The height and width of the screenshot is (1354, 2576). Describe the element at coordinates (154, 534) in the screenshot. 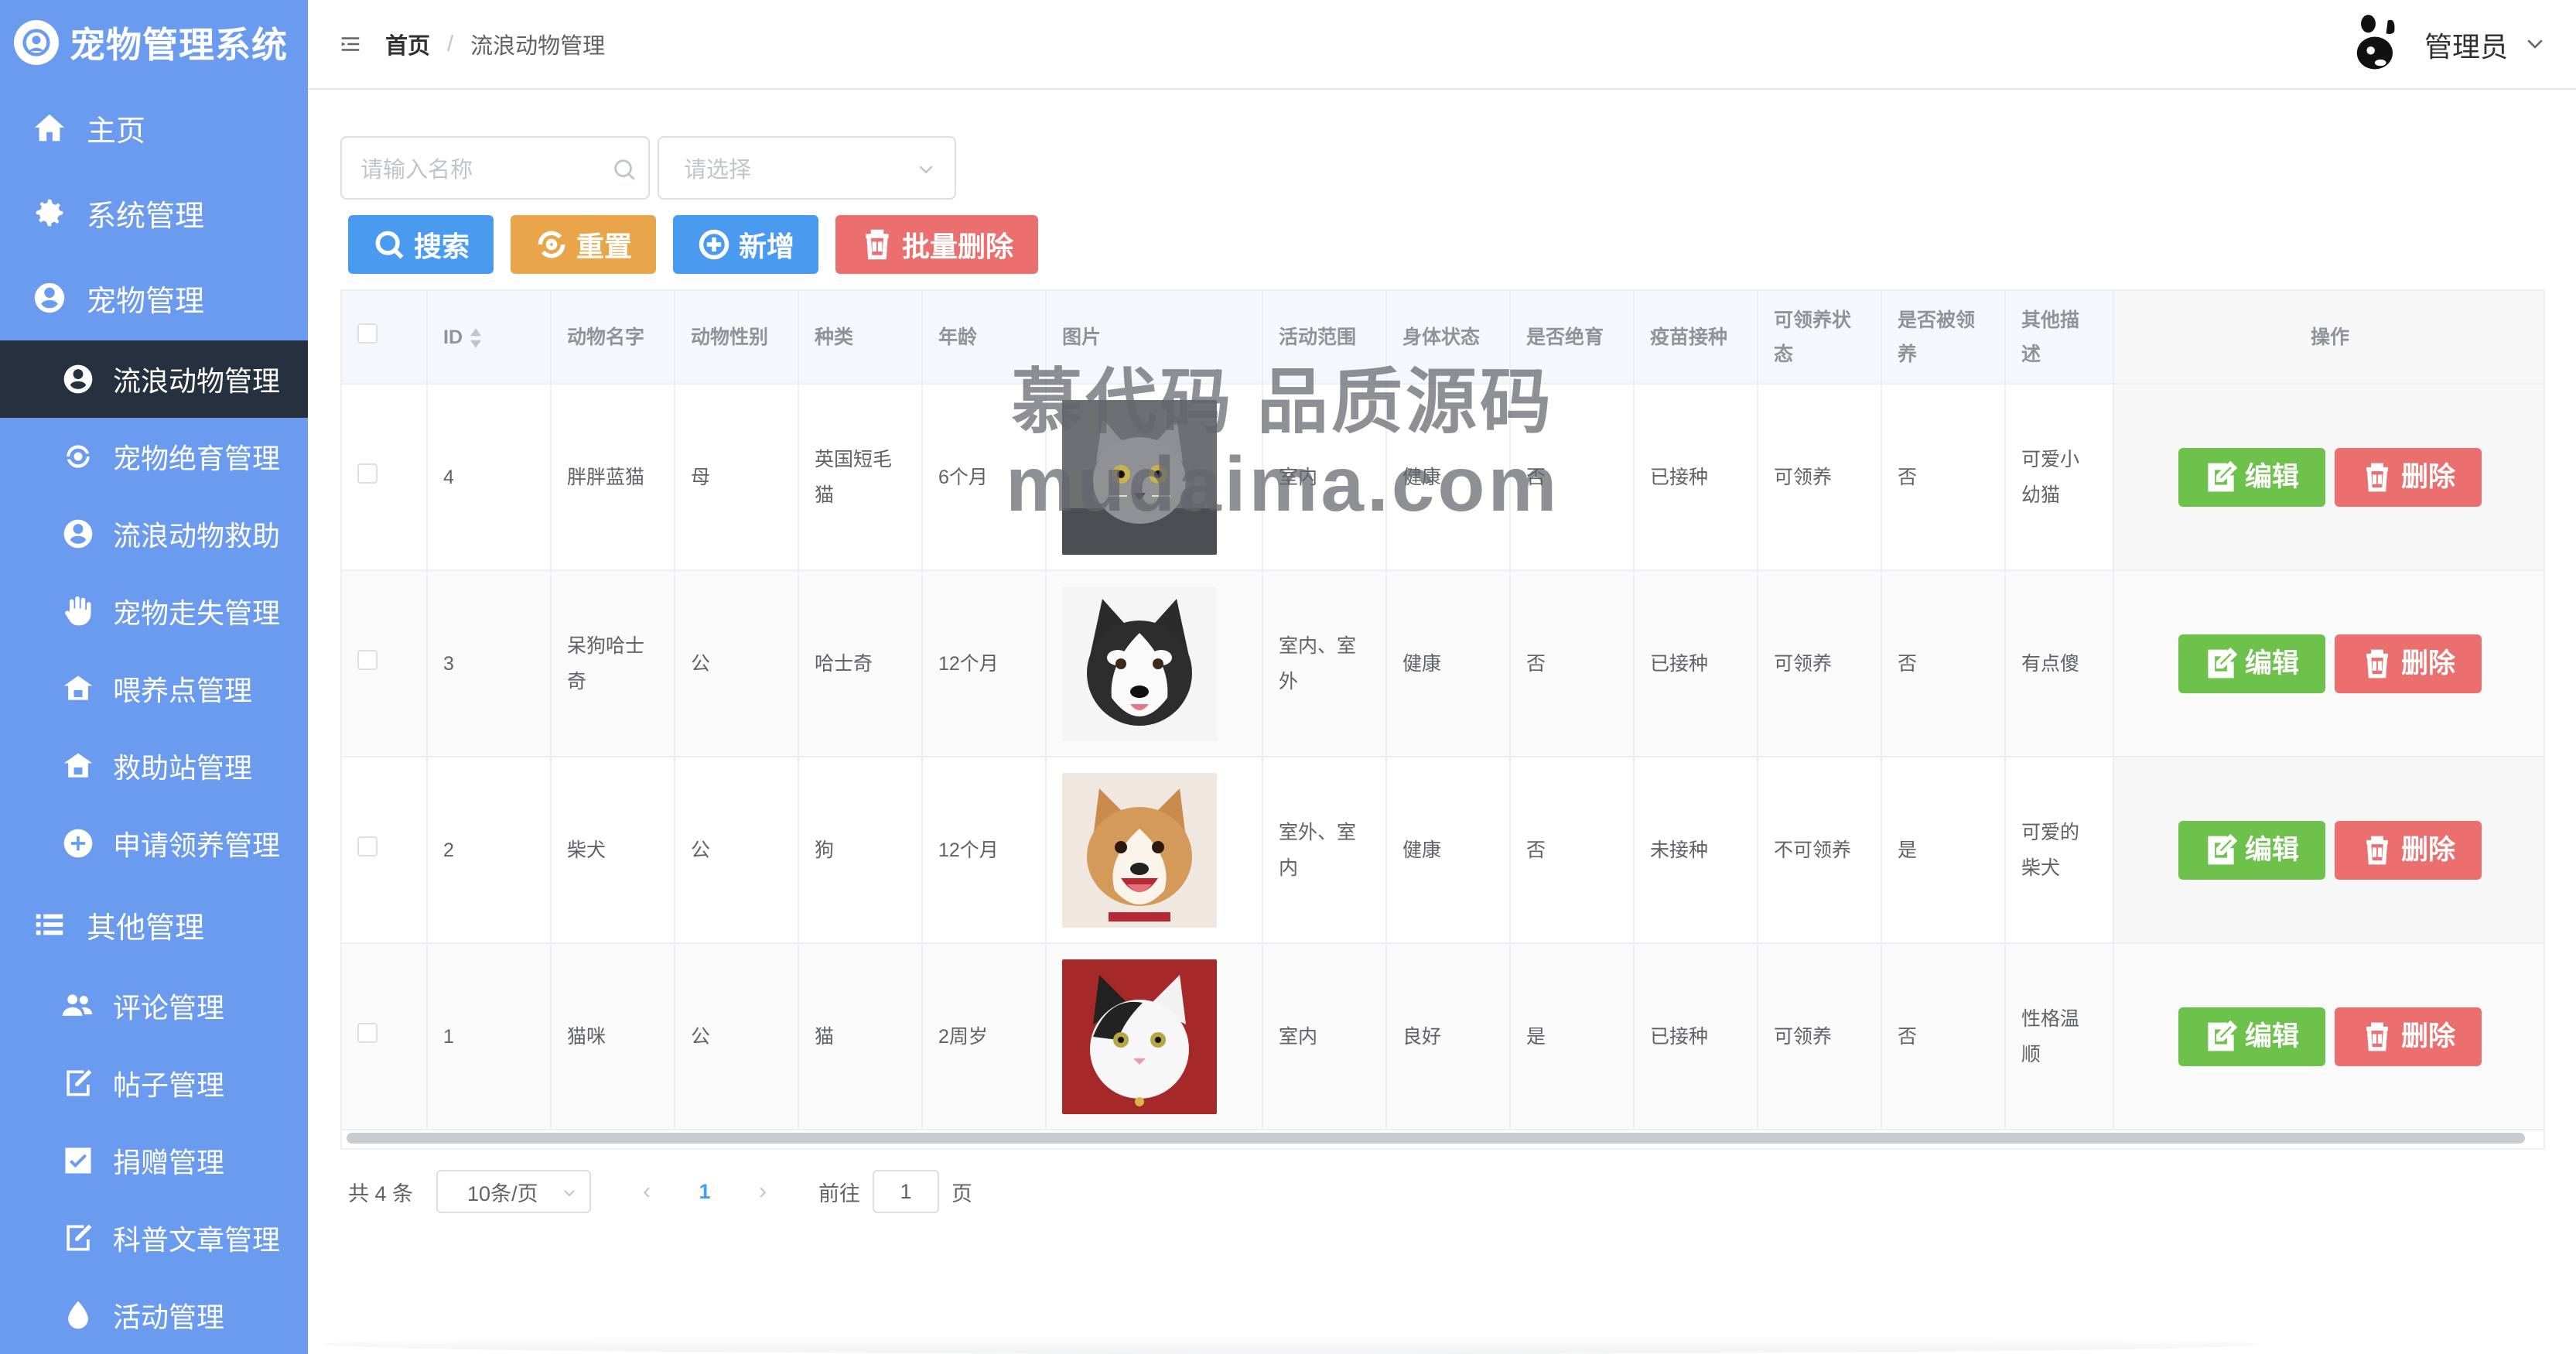

I see `sidebar-item-rescue: 流浪动物救助` at that location.